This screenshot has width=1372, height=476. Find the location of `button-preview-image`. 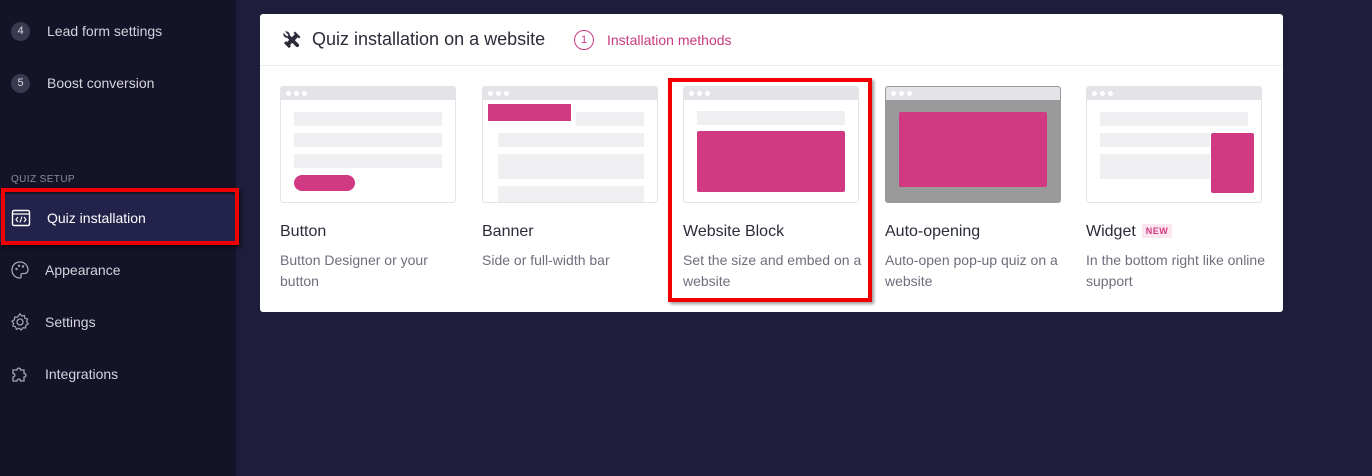

button-preview-image is located at coordinates (368, 144).